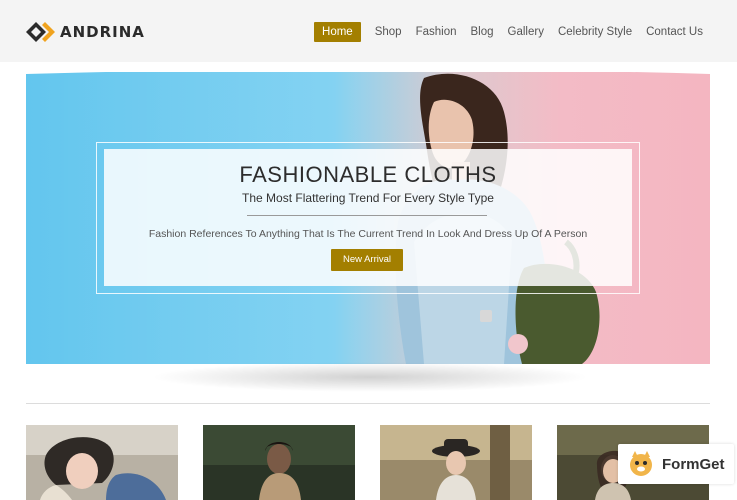  Describe the element at coordinates (693, 464) in the screenshot. I see `formget-label: FormGet` at that location.